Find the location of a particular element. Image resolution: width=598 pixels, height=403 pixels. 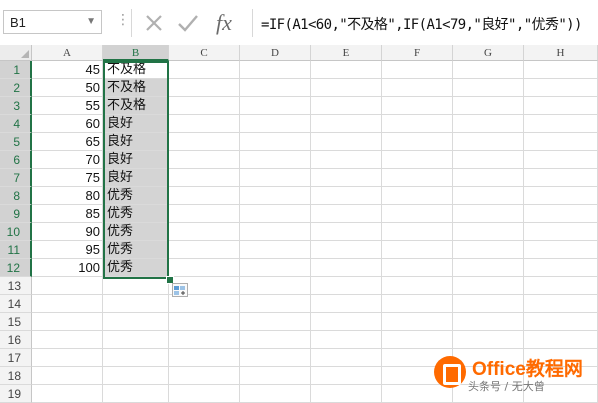

row-header-9: 9 is located at coordinates (16, 214).